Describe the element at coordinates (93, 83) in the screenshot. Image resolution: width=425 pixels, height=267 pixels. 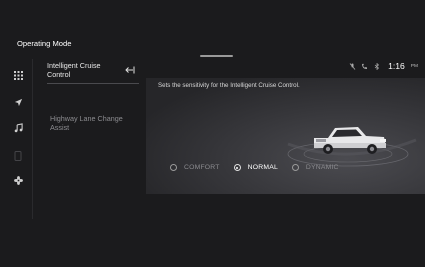
I see `menu-divider` at that location.